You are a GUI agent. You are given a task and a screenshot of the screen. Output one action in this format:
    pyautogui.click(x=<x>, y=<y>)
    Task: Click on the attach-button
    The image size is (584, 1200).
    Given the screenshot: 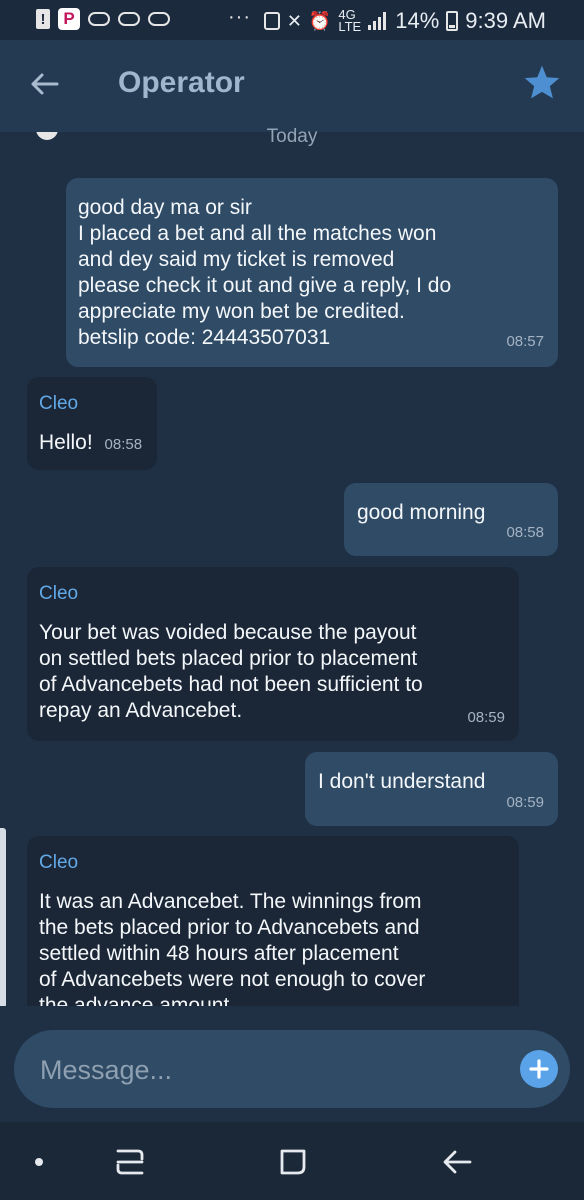 What is the action you would take?
    pyautogui.click(x=539, y=1069)
    